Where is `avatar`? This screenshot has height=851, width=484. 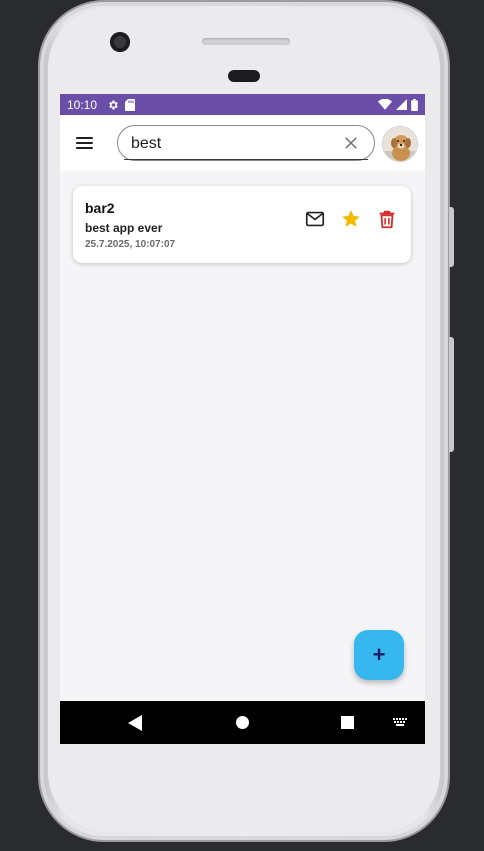
avatar is located at coordinates (400, 144).